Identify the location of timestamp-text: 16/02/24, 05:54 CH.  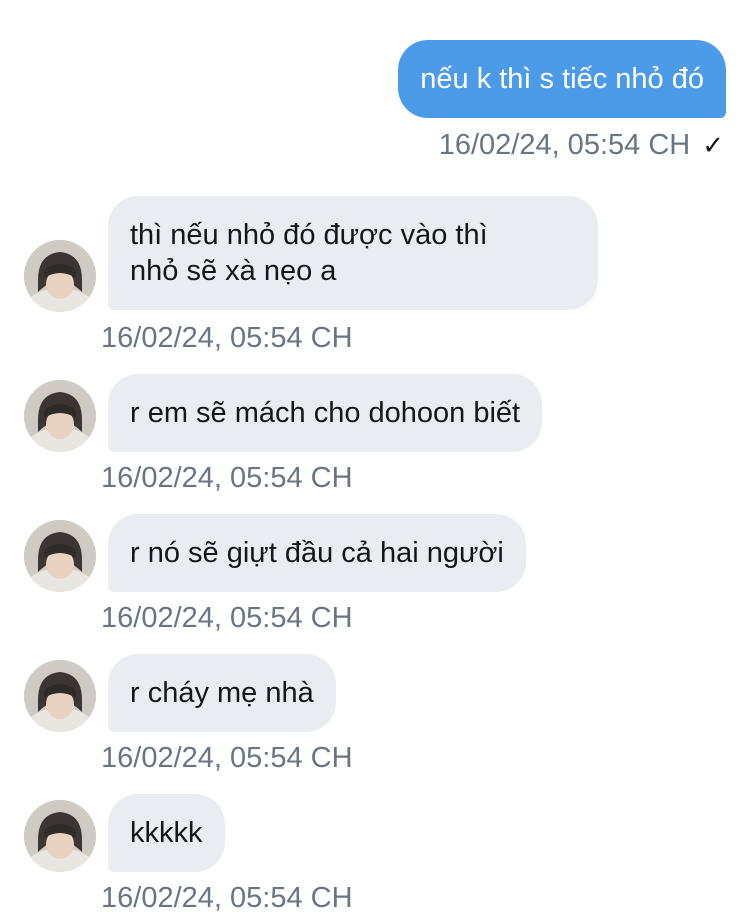
(564, 145).